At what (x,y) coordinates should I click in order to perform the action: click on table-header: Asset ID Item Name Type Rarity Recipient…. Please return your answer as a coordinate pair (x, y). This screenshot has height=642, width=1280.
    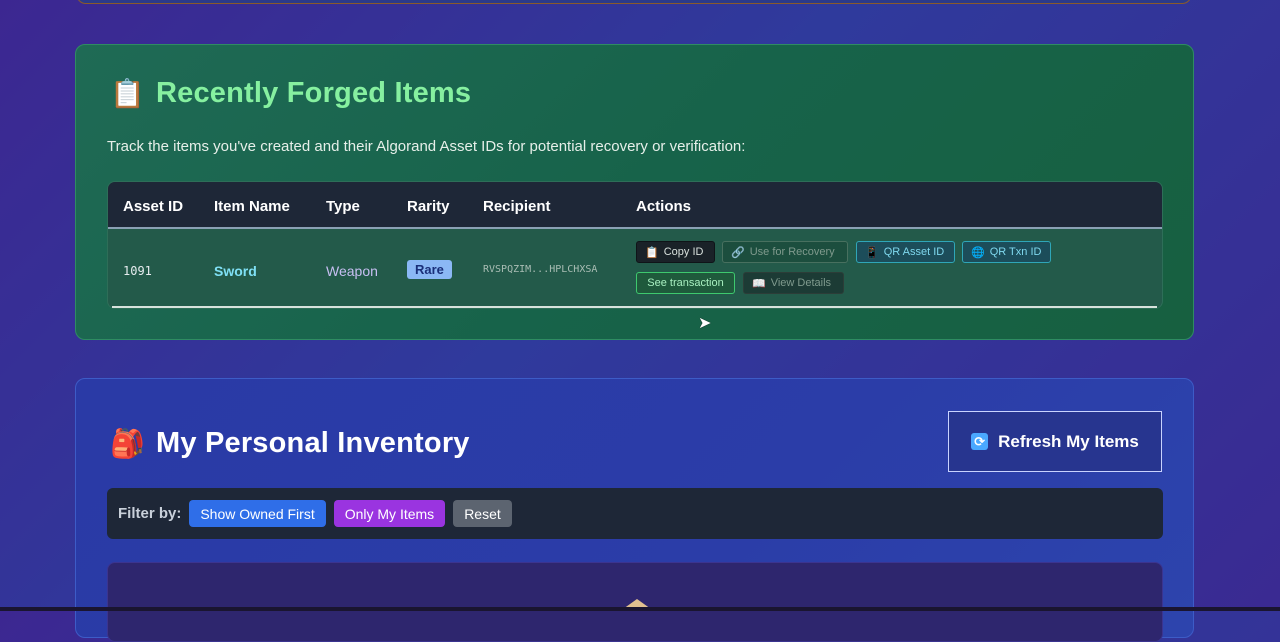
    Looking at the image, I should click on (635, 205).